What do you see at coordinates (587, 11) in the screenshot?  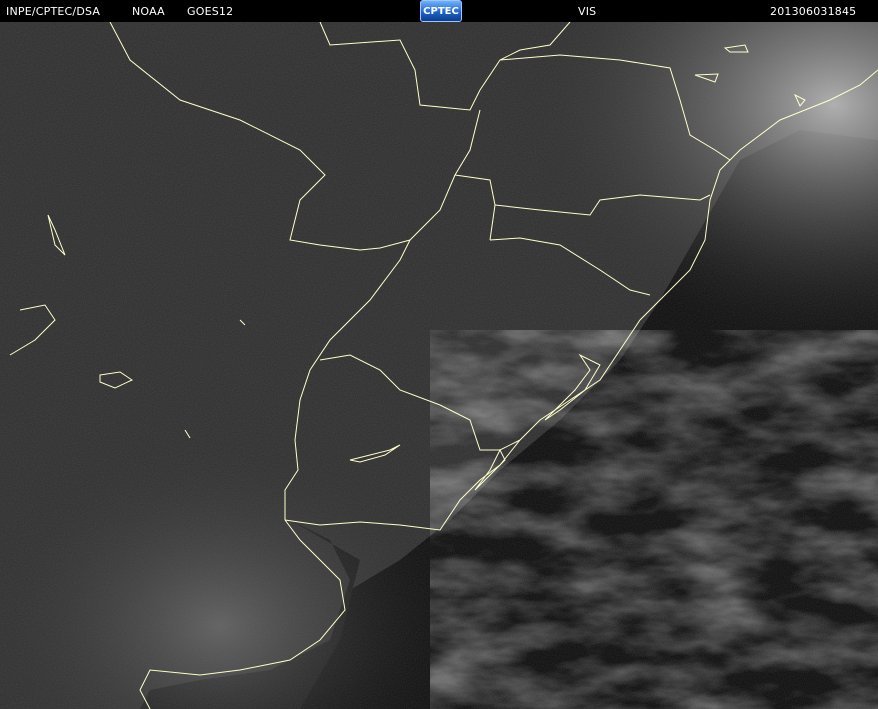 I see `channel-label: VIS` at bounding box center [587, 11].